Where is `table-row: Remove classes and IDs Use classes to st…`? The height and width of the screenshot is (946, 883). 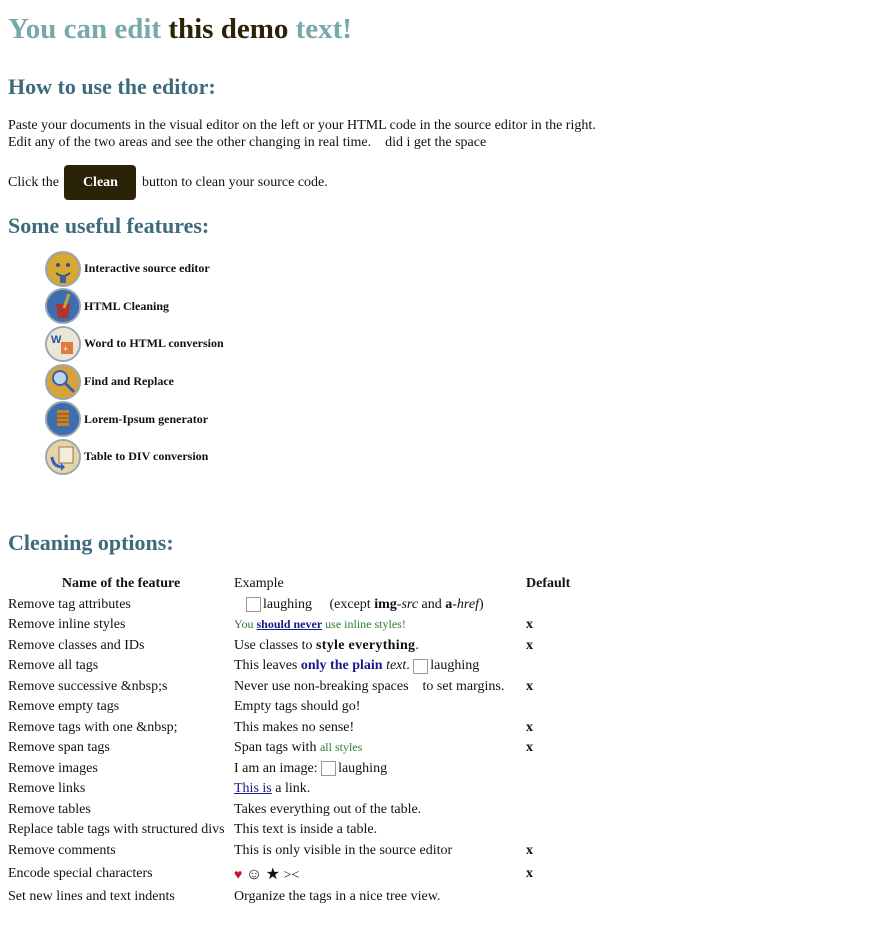 table-row: Remove classes and IDs Use classes to st… is located at coordinates (297, 646).